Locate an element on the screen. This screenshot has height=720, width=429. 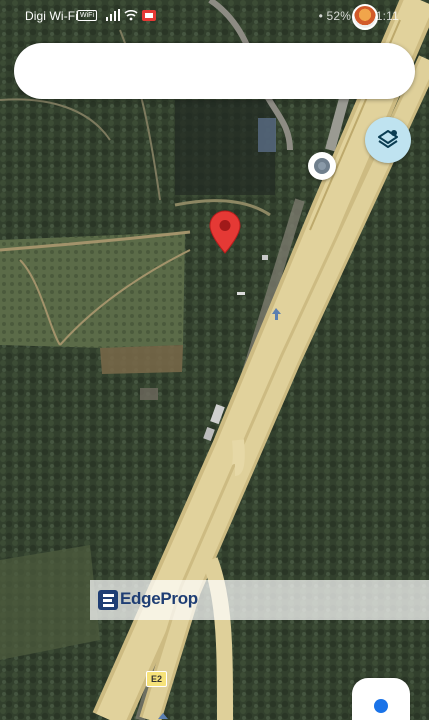
message-notification-icon is located at coordinates (149, 15).